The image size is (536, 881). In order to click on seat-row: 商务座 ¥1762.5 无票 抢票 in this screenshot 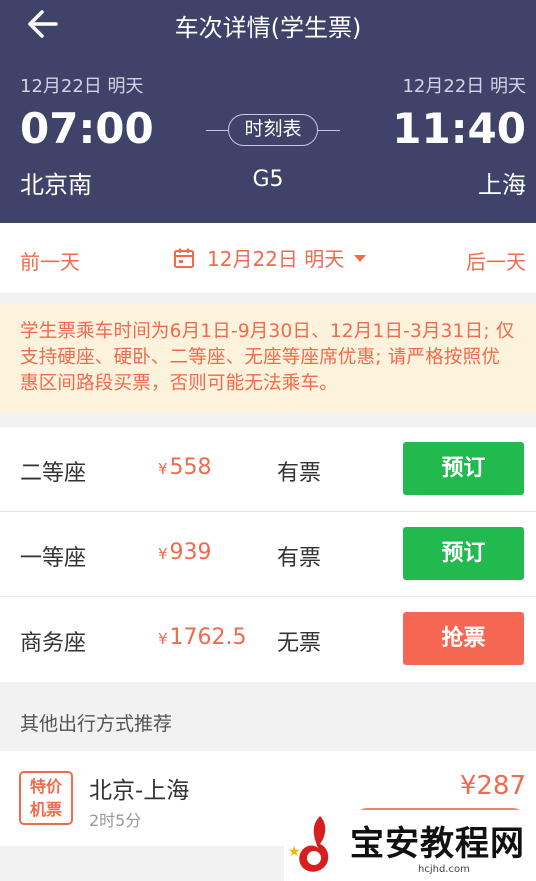, I will do `click(268, 639)`.